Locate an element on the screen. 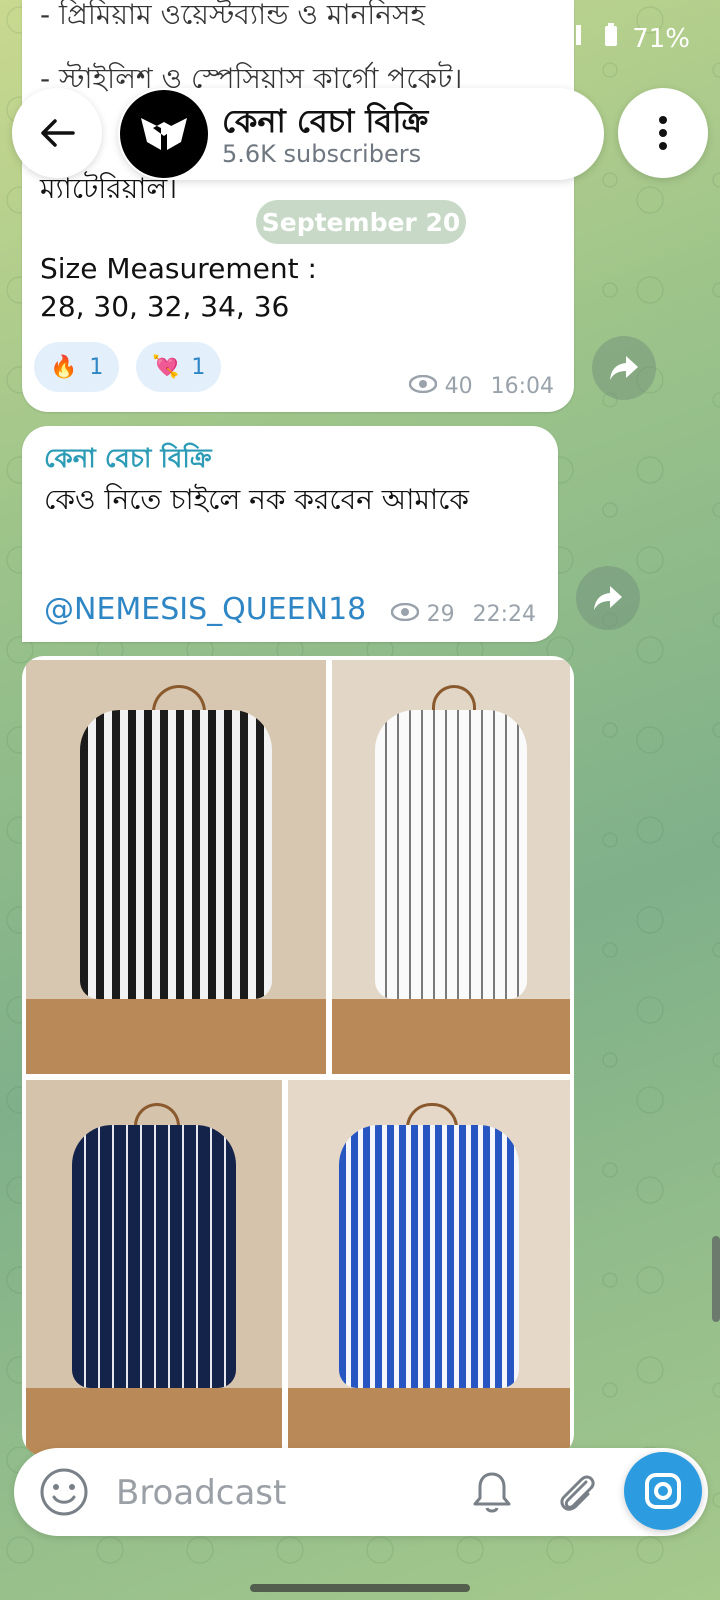  notification-toggle-button is located at coordinates (492, 1492).